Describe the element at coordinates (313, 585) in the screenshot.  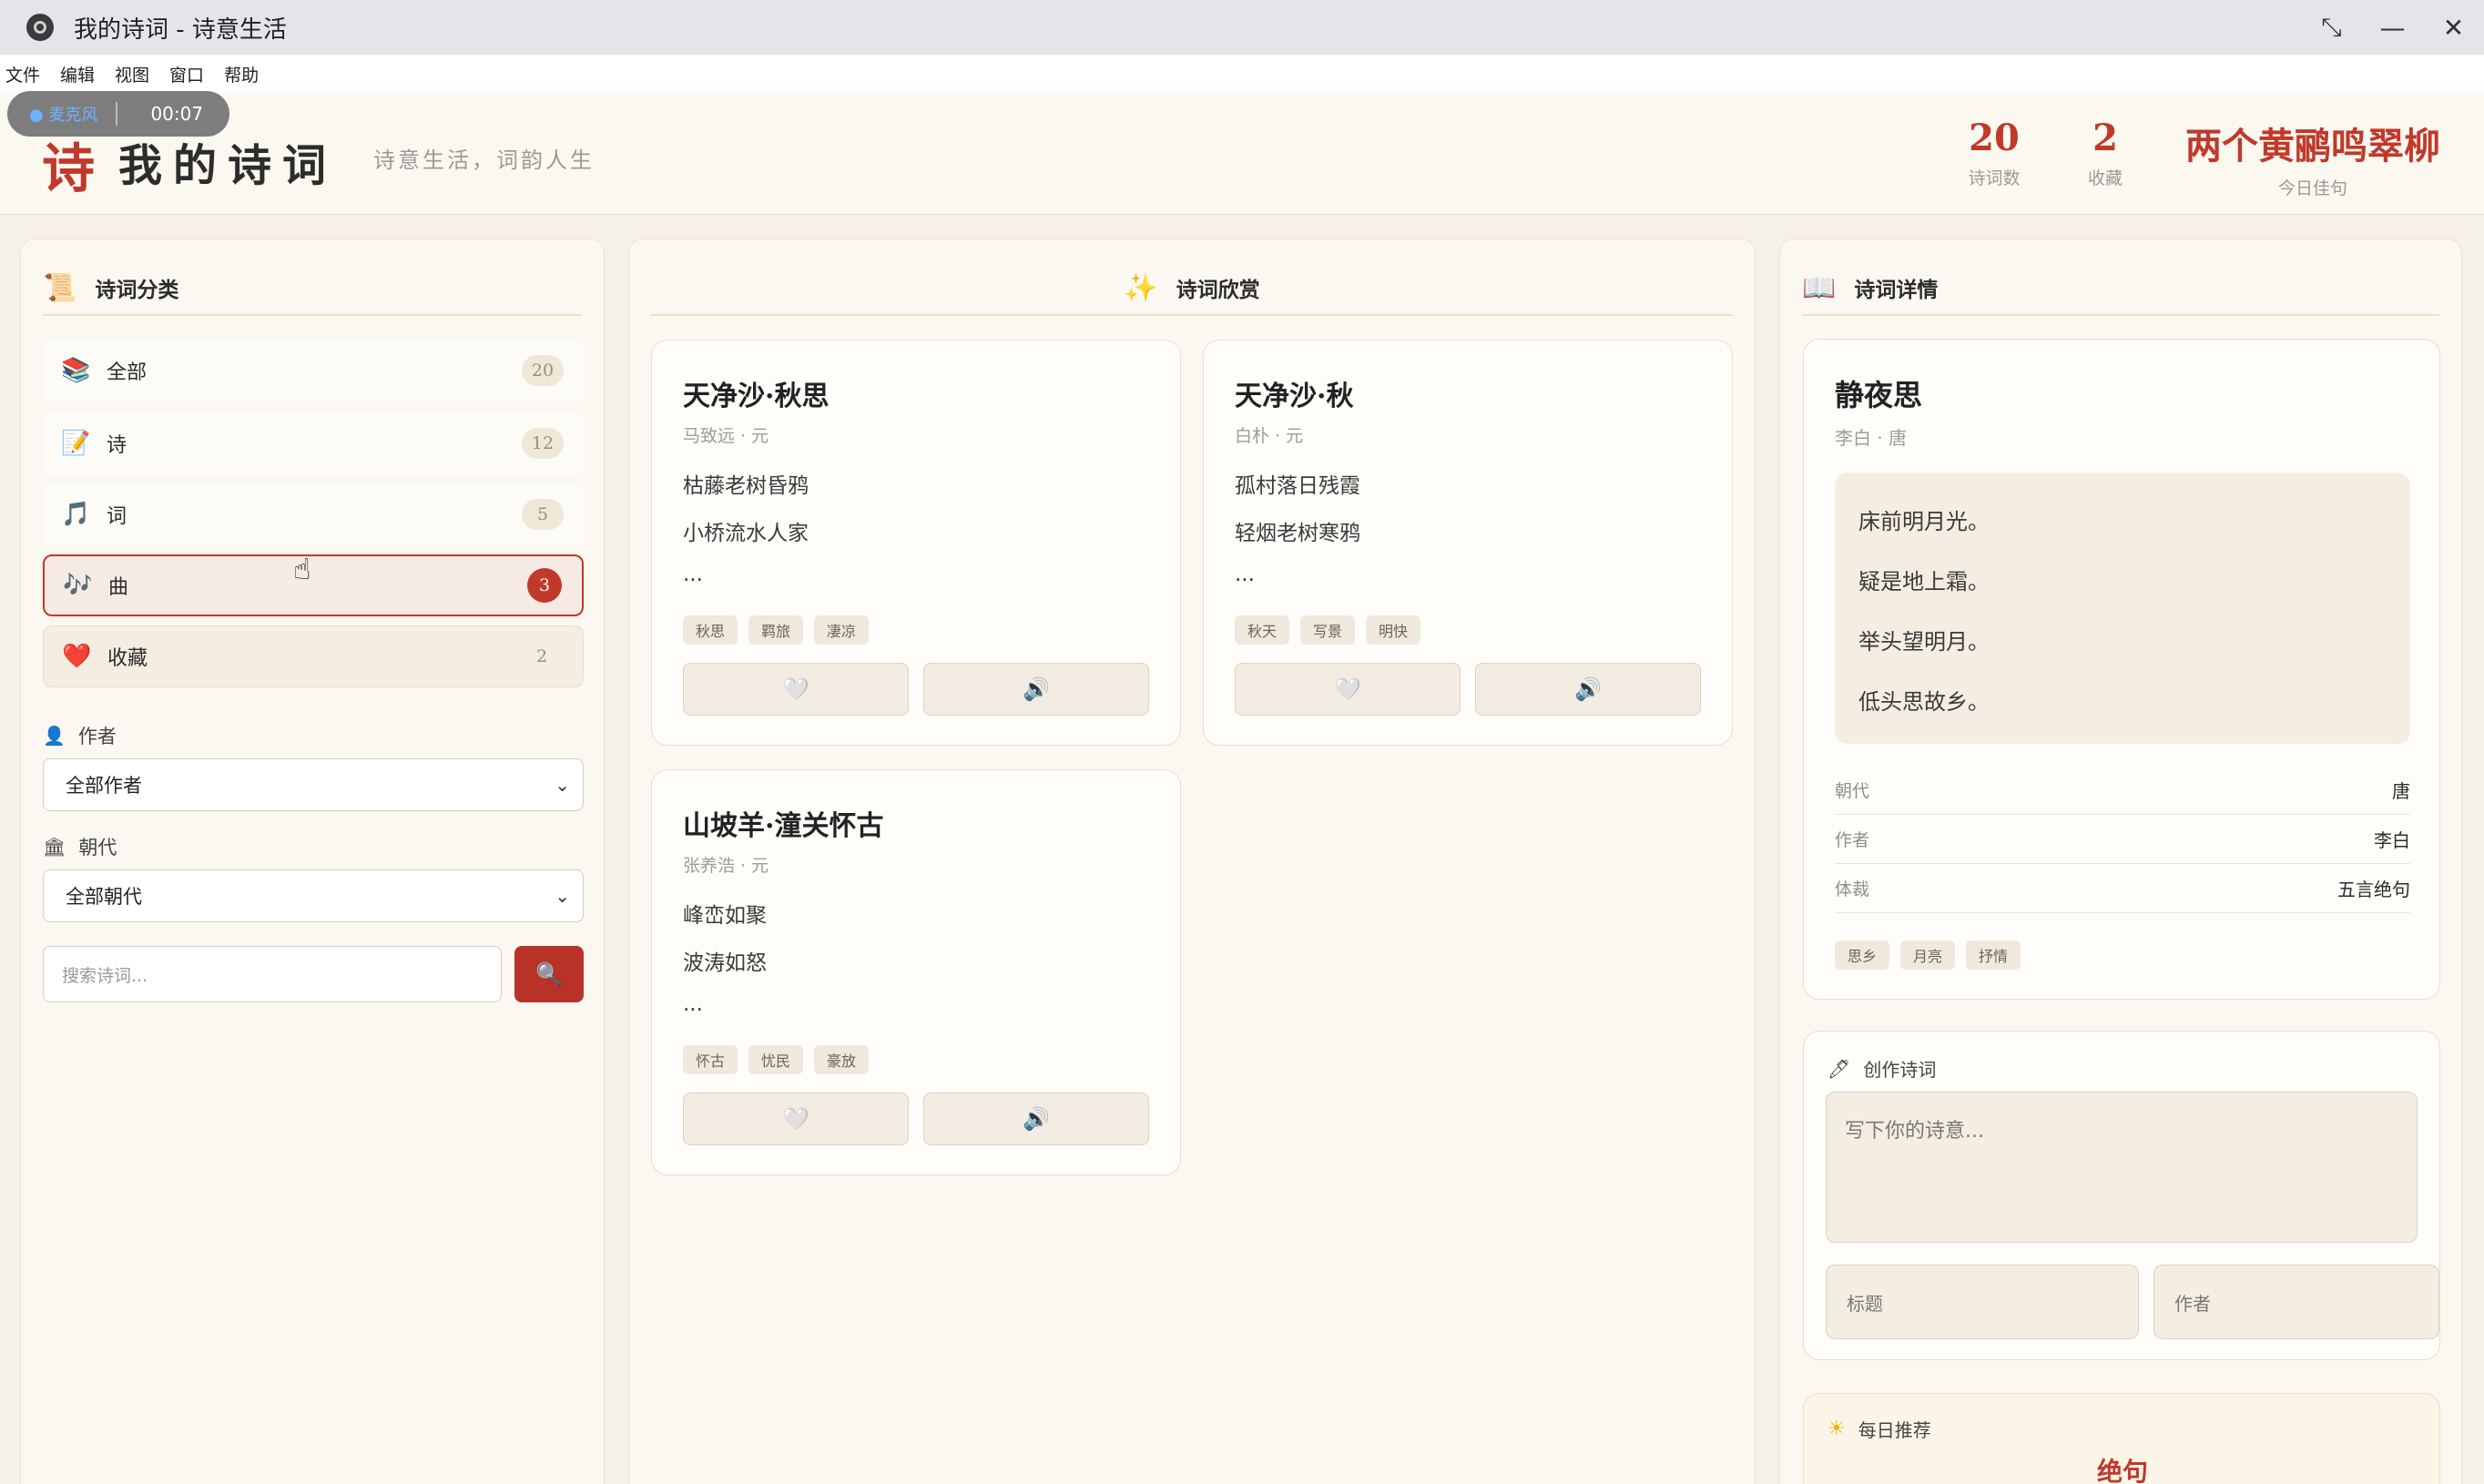
I see `category-qu: 🎶 曲 3` at that location.